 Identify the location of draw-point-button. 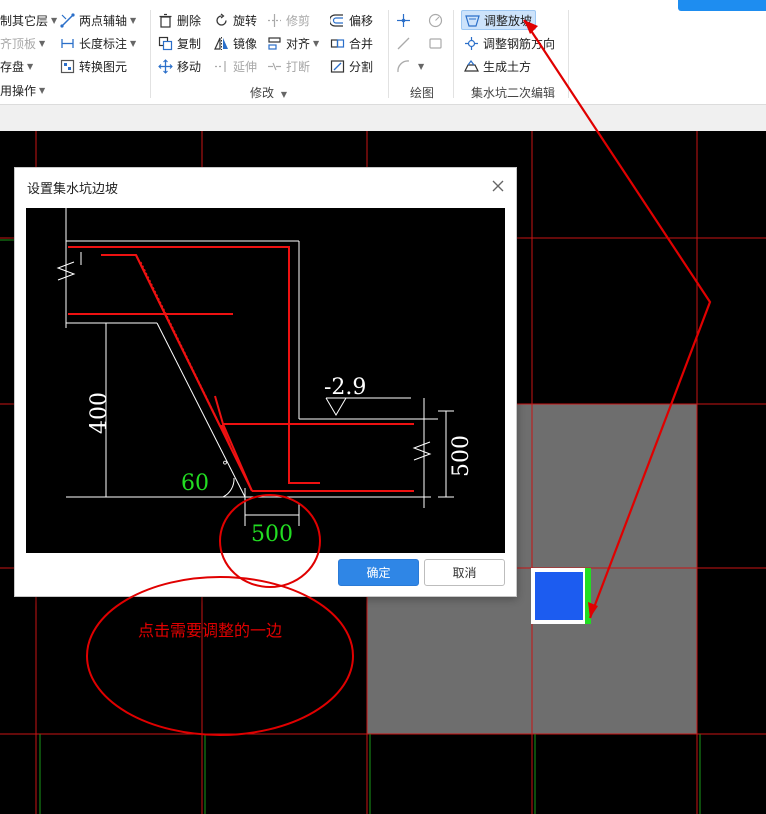
(405, 20).